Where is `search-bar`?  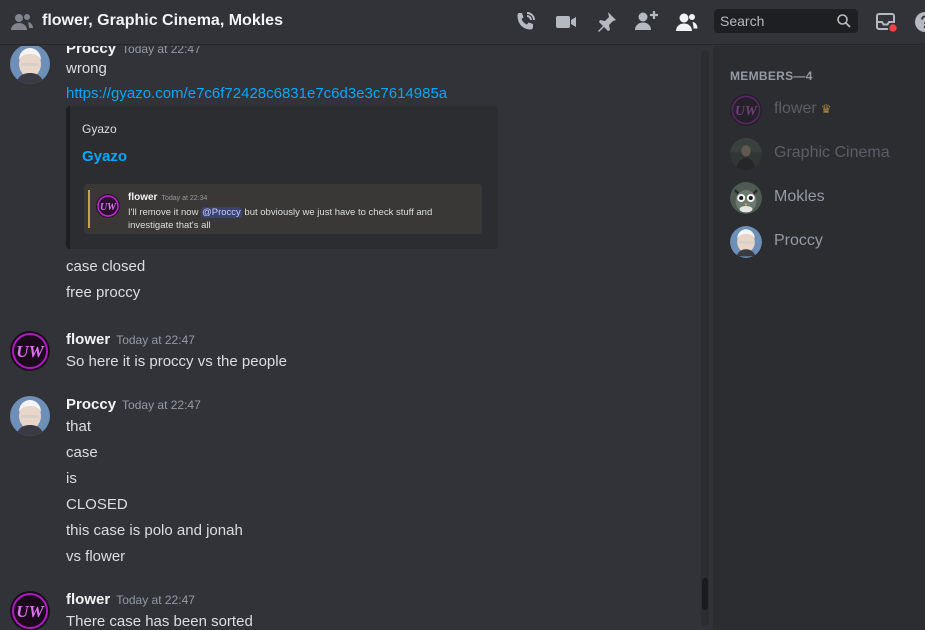 search-bar is located at coordinates (786, 21).